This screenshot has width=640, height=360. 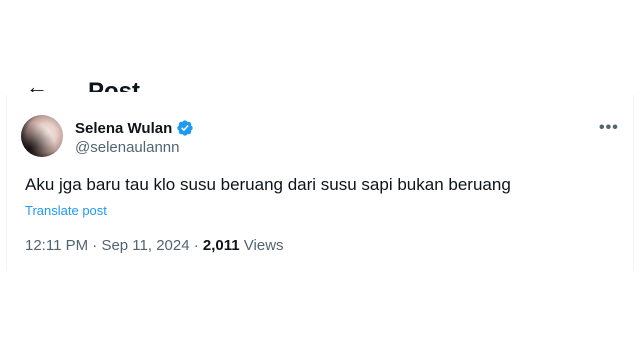 What do you see at coordinates (42, 136) in the screenshot?
I see `avatar` at bounding box center [42, 136].